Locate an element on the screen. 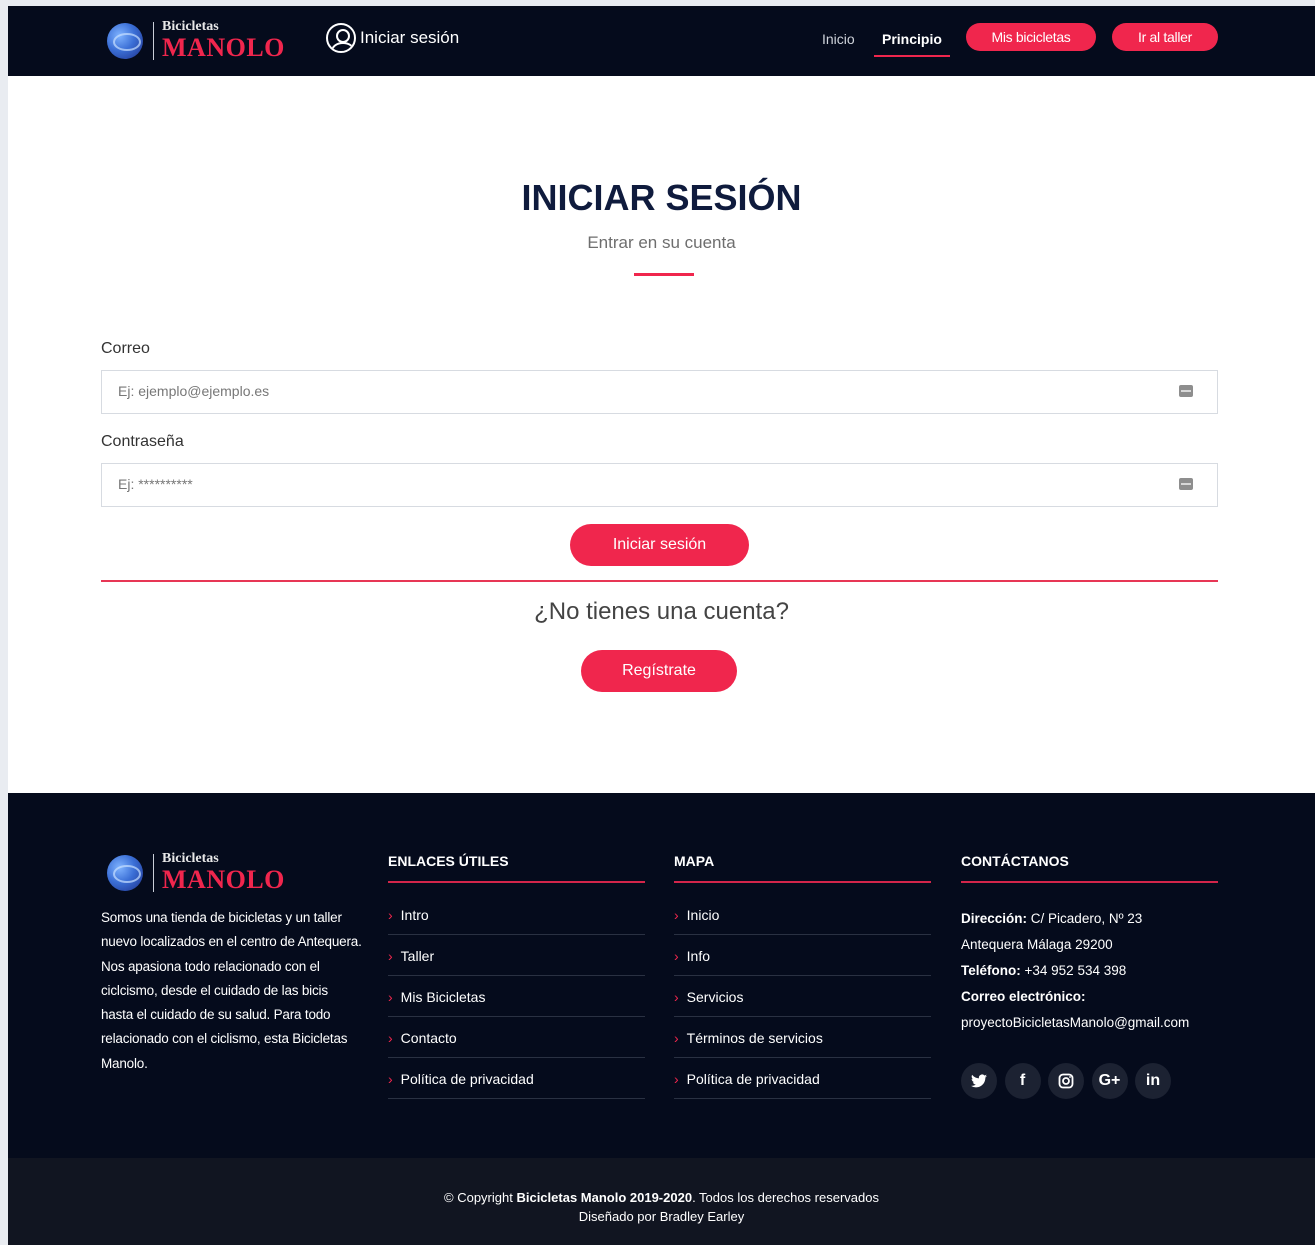  link-label: Mis Bicicletas is located at coordinates (443, 996).